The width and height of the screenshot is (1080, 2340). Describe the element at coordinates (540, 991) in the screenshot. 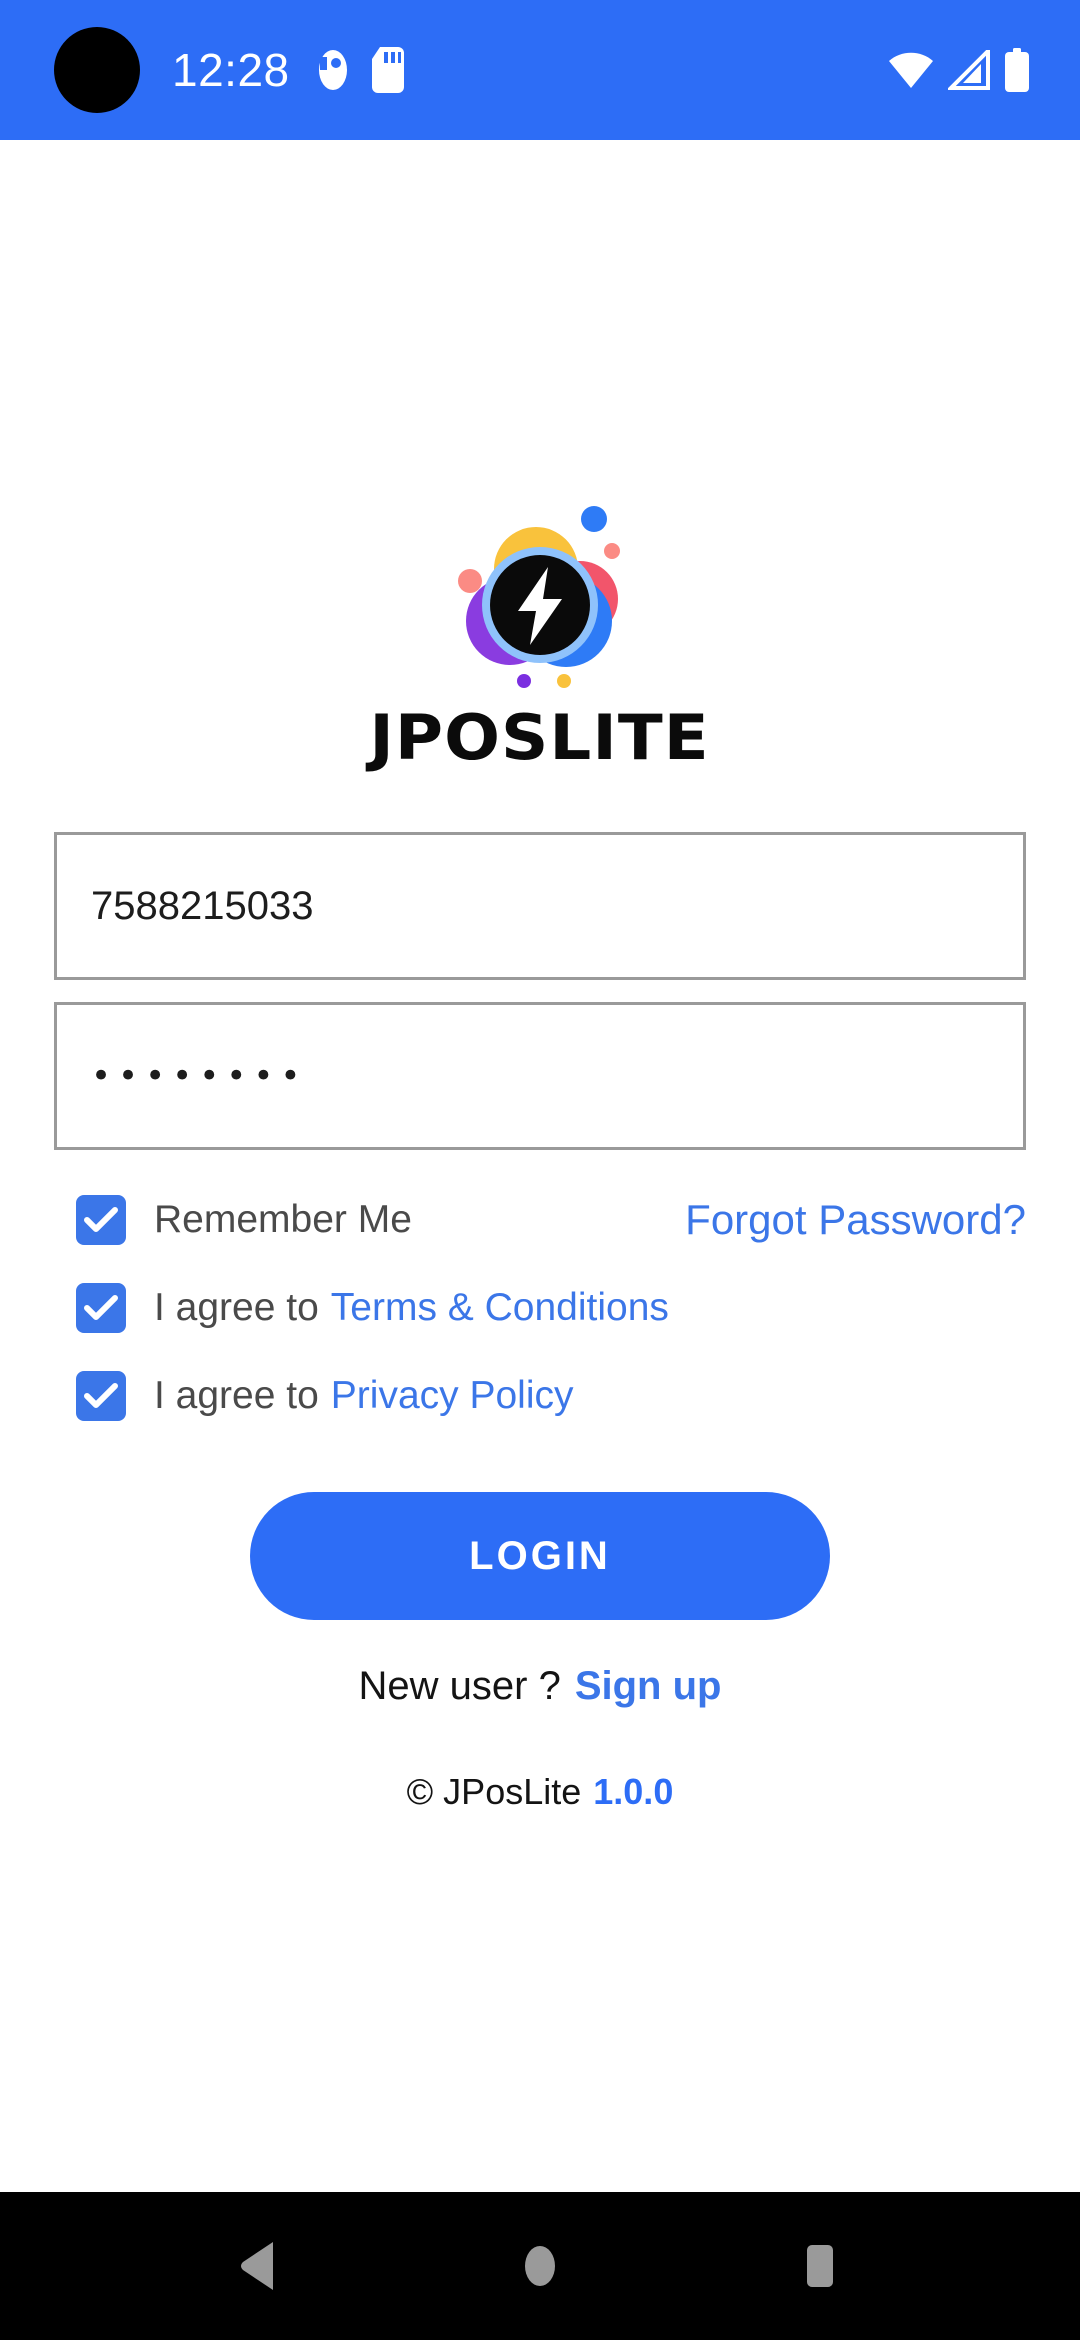

I see `login-form: 7588215033 ••••••••` at that location.